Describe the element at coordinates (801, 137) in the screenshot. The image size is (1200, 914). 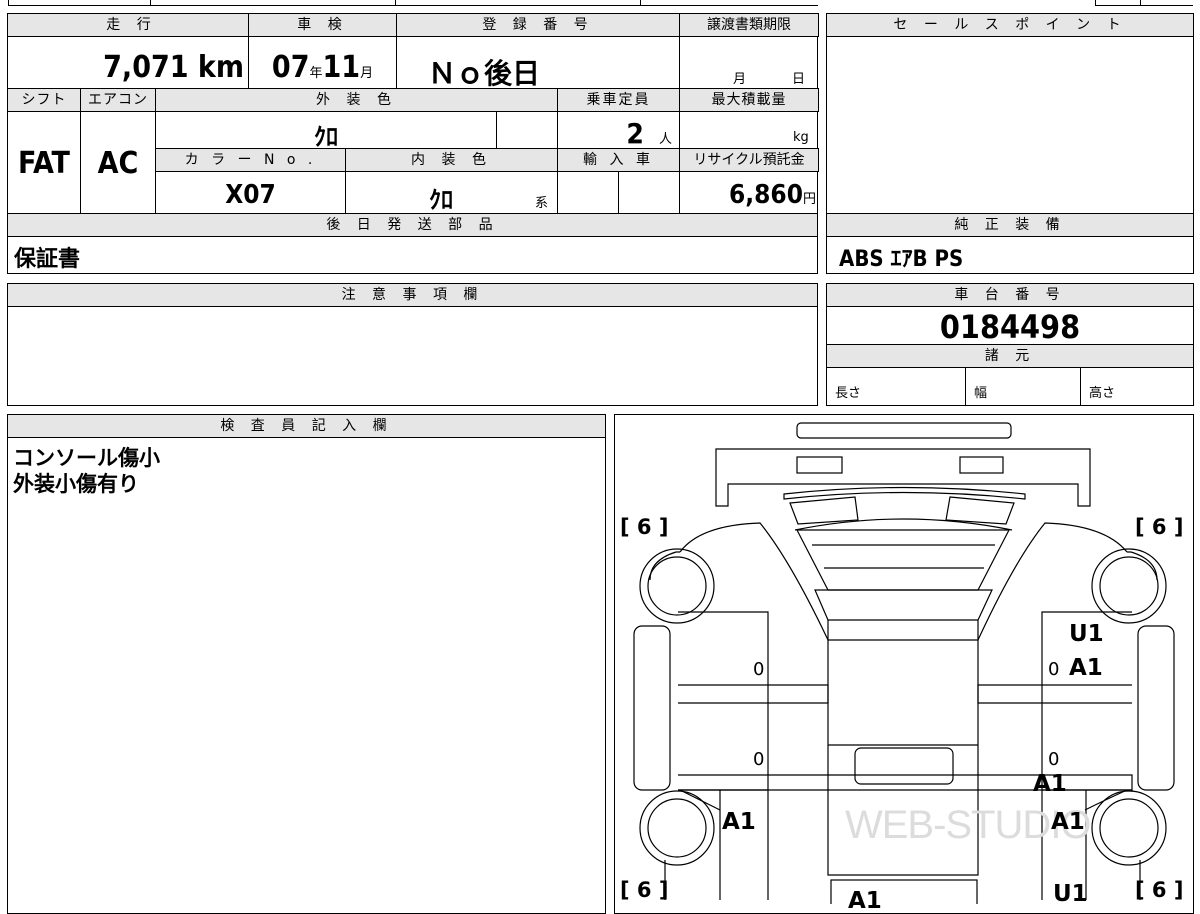
I see `max-load-unit: kg` at that location.